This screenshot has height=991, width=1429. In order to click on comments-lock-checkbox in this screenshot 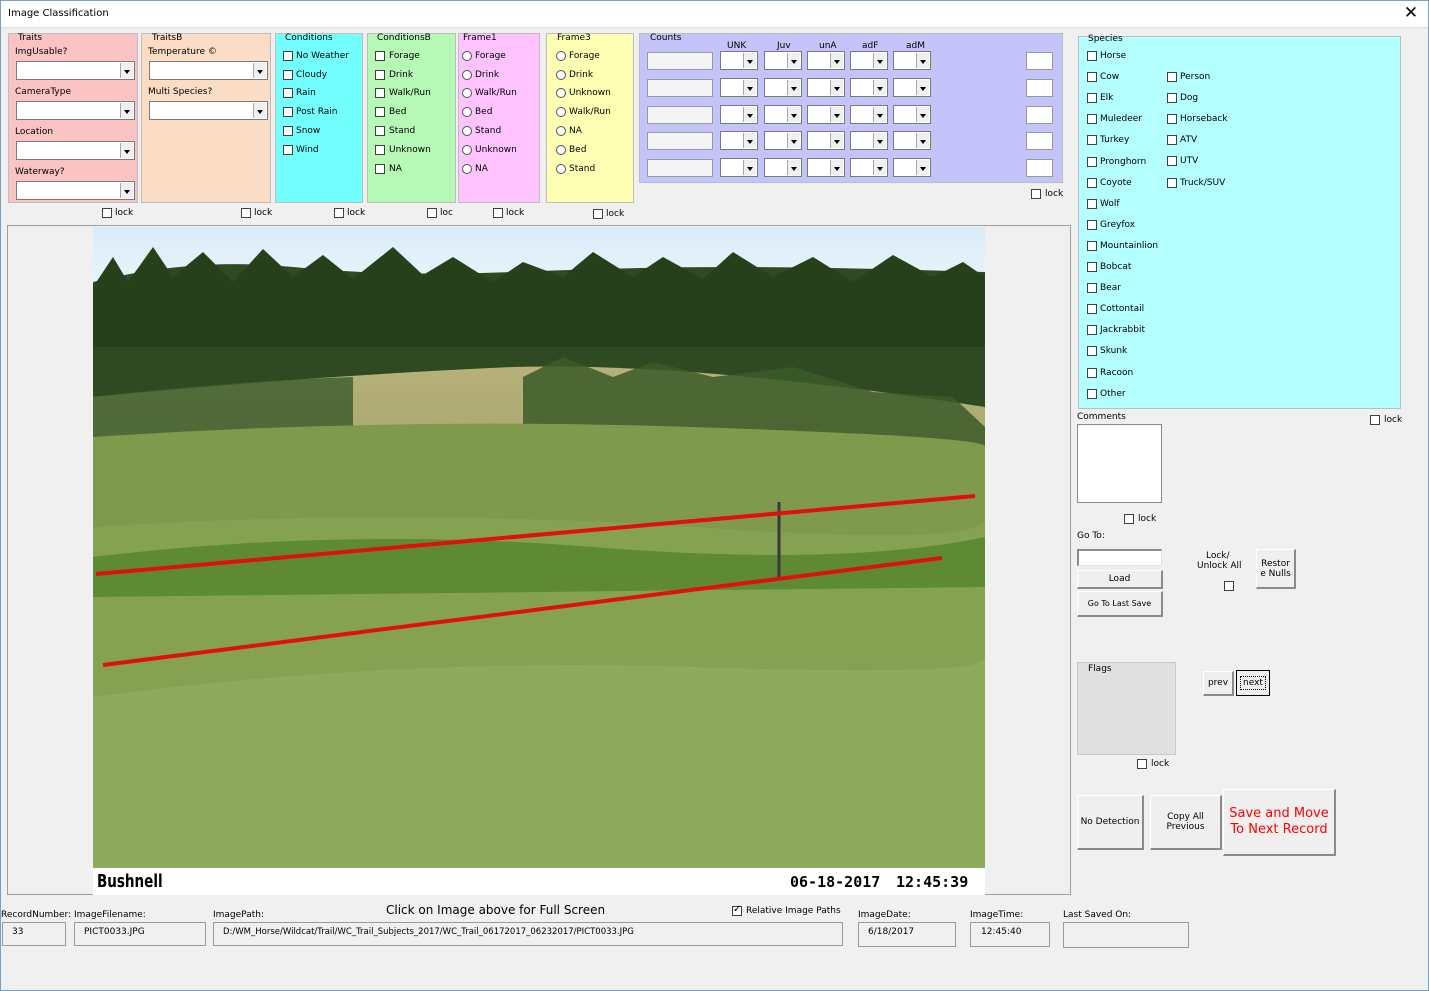, I will do `click(1129, 519)`.